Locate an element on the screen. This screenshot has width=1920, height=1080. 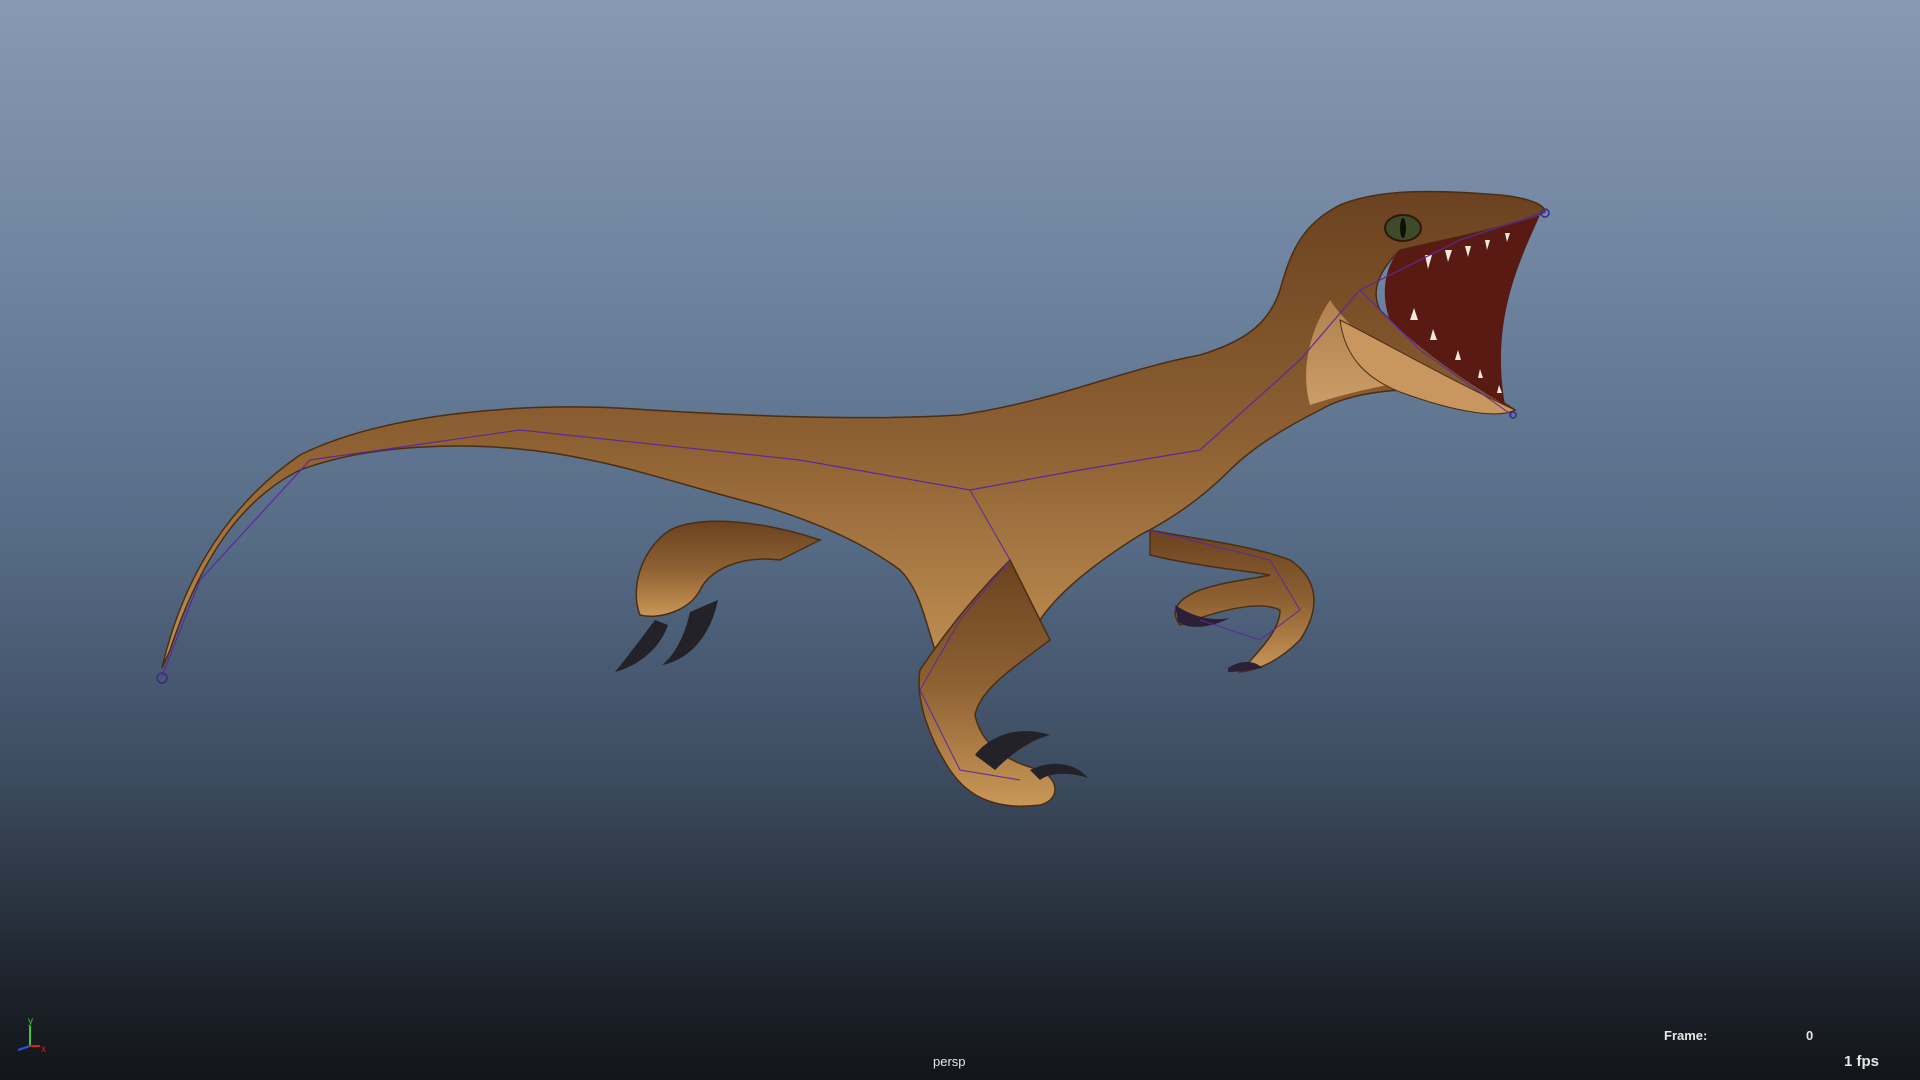
jaw-locator is located at coordinates (1513, 415).